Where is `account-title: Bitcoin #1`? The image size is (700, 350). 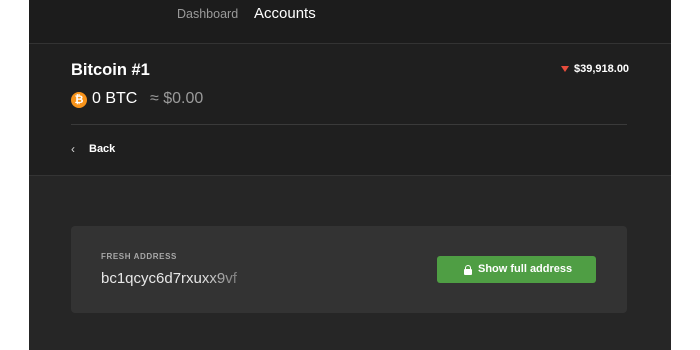 account-title: Bitcoin #1 is located at coordinates (110, 70).